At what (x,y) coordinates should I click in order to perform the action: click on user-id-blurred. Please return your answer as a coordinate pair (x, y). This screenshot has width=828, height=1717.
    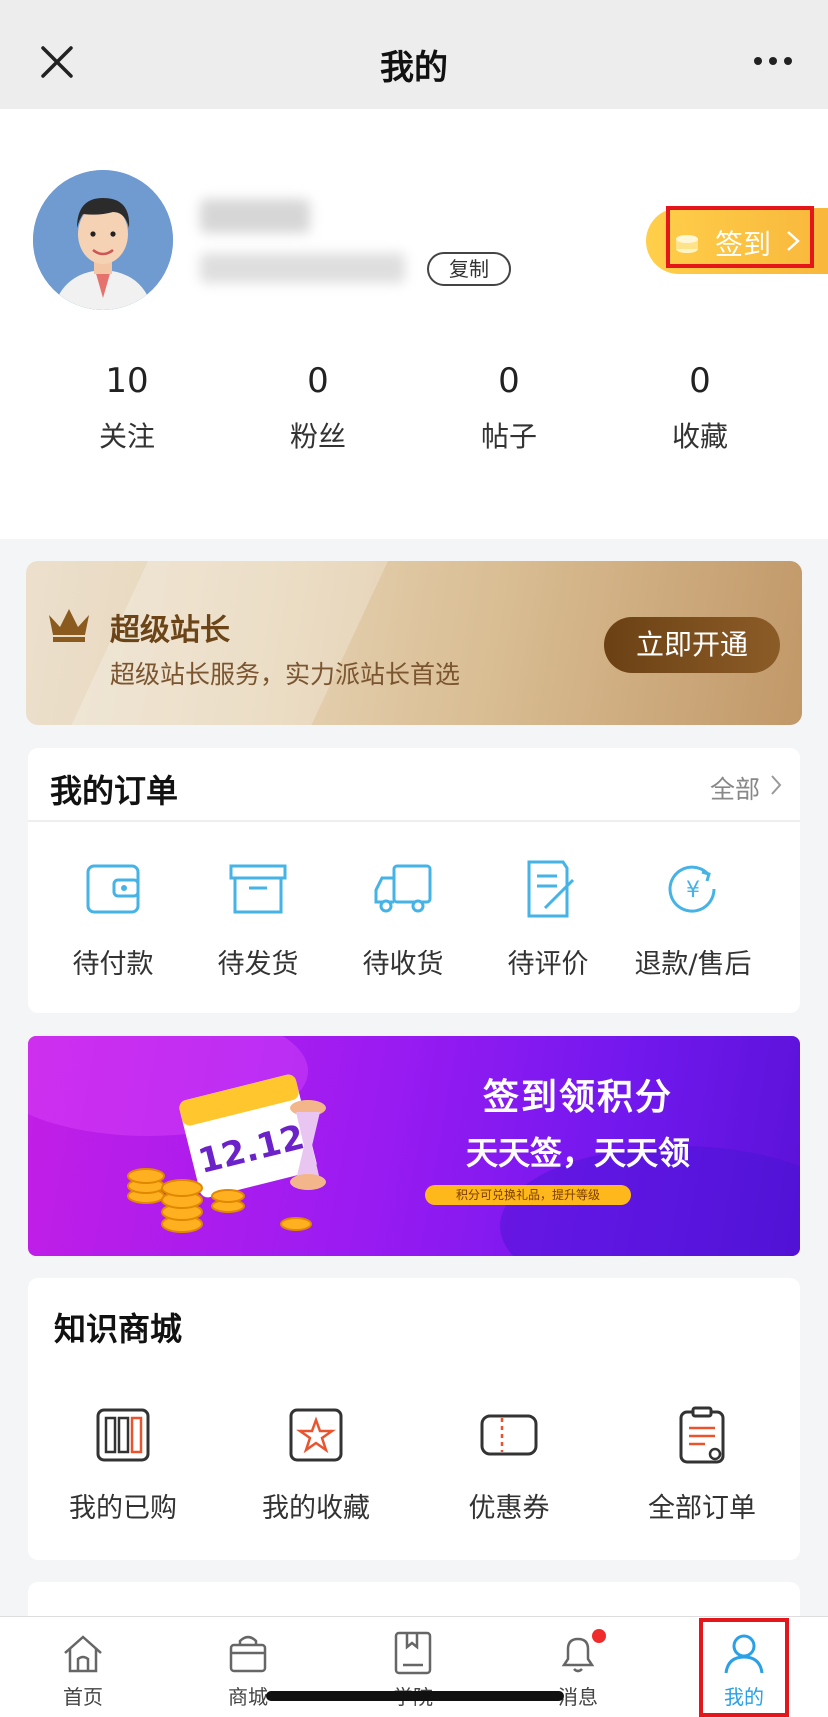
    Looking at the image, I should click on (302, 268).